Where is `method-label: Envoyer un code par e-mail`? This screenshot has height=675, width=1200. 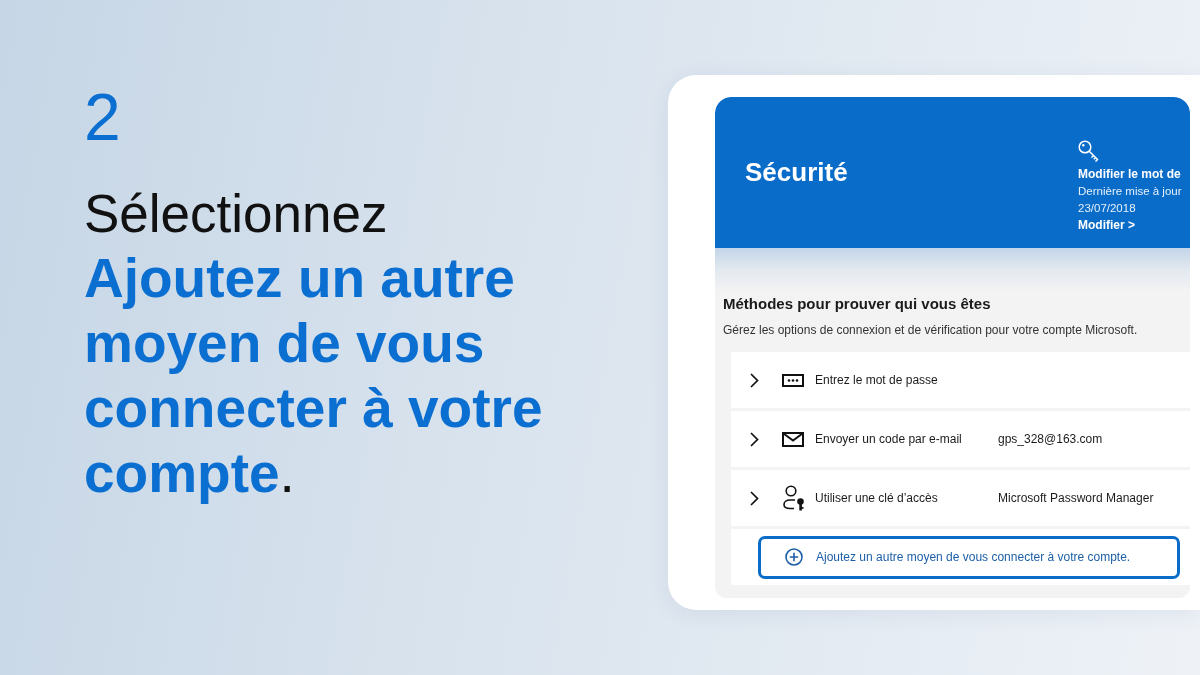 method-label: Envoyer un code par e-mail is located at coordinates (888, 439).